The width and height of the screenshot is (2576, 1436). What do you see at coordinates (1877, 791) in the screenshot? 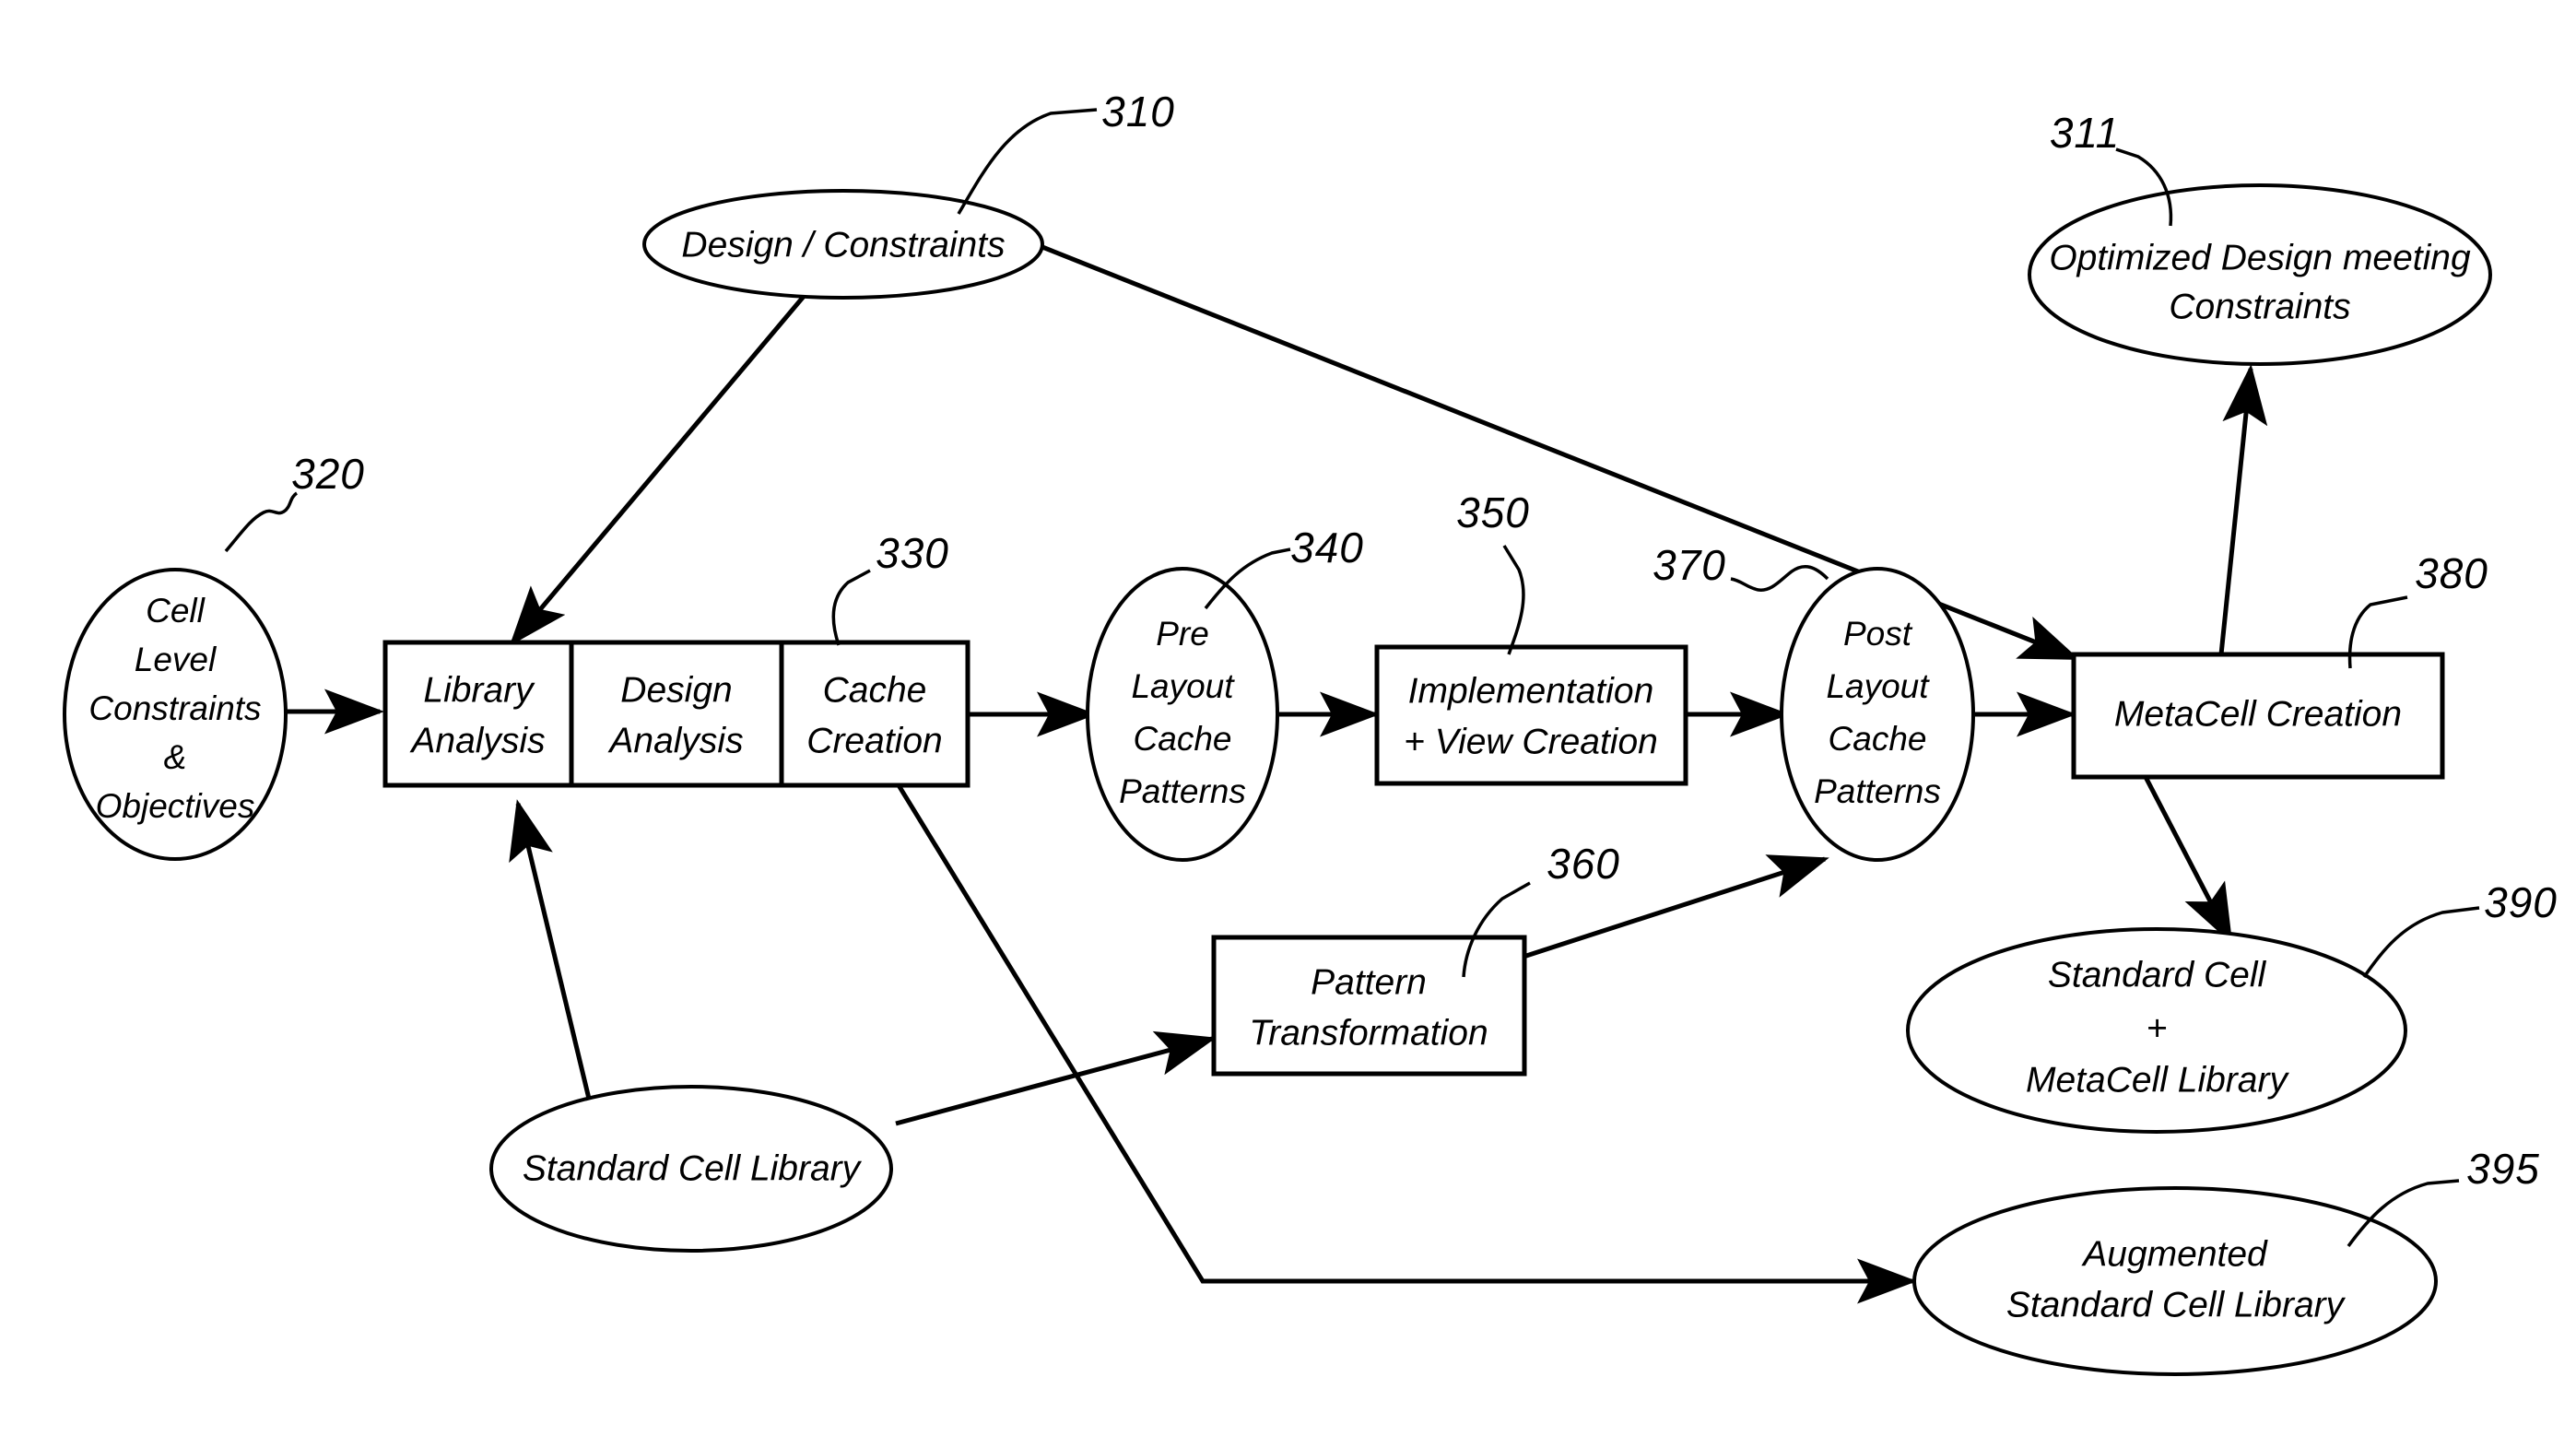
I see `post-layout-line-4: Patterns` at bounding box center [1877, 791].